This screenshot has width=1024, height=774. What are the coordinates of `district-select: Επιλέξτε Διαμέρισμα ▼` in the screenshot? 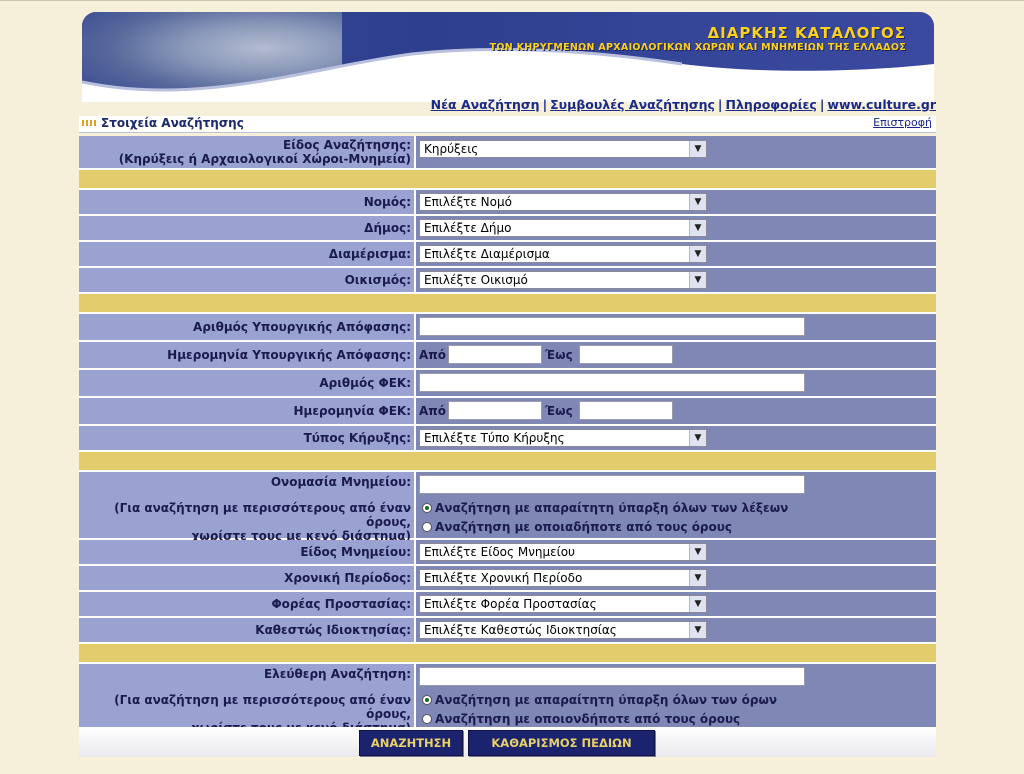 It's located at (563, 254).